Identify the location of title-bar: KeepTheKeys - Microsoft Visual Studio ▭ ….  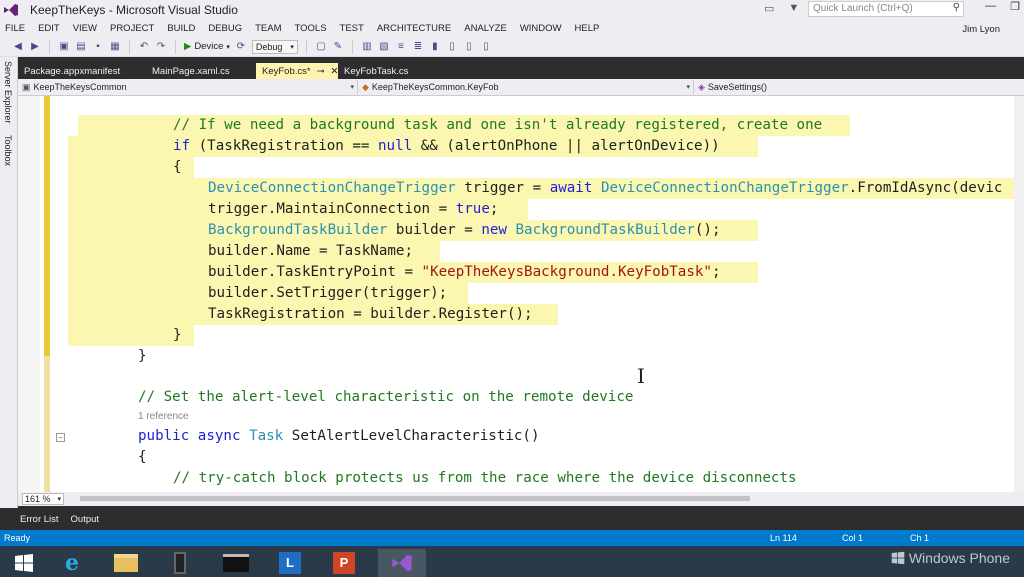
(512, 10).